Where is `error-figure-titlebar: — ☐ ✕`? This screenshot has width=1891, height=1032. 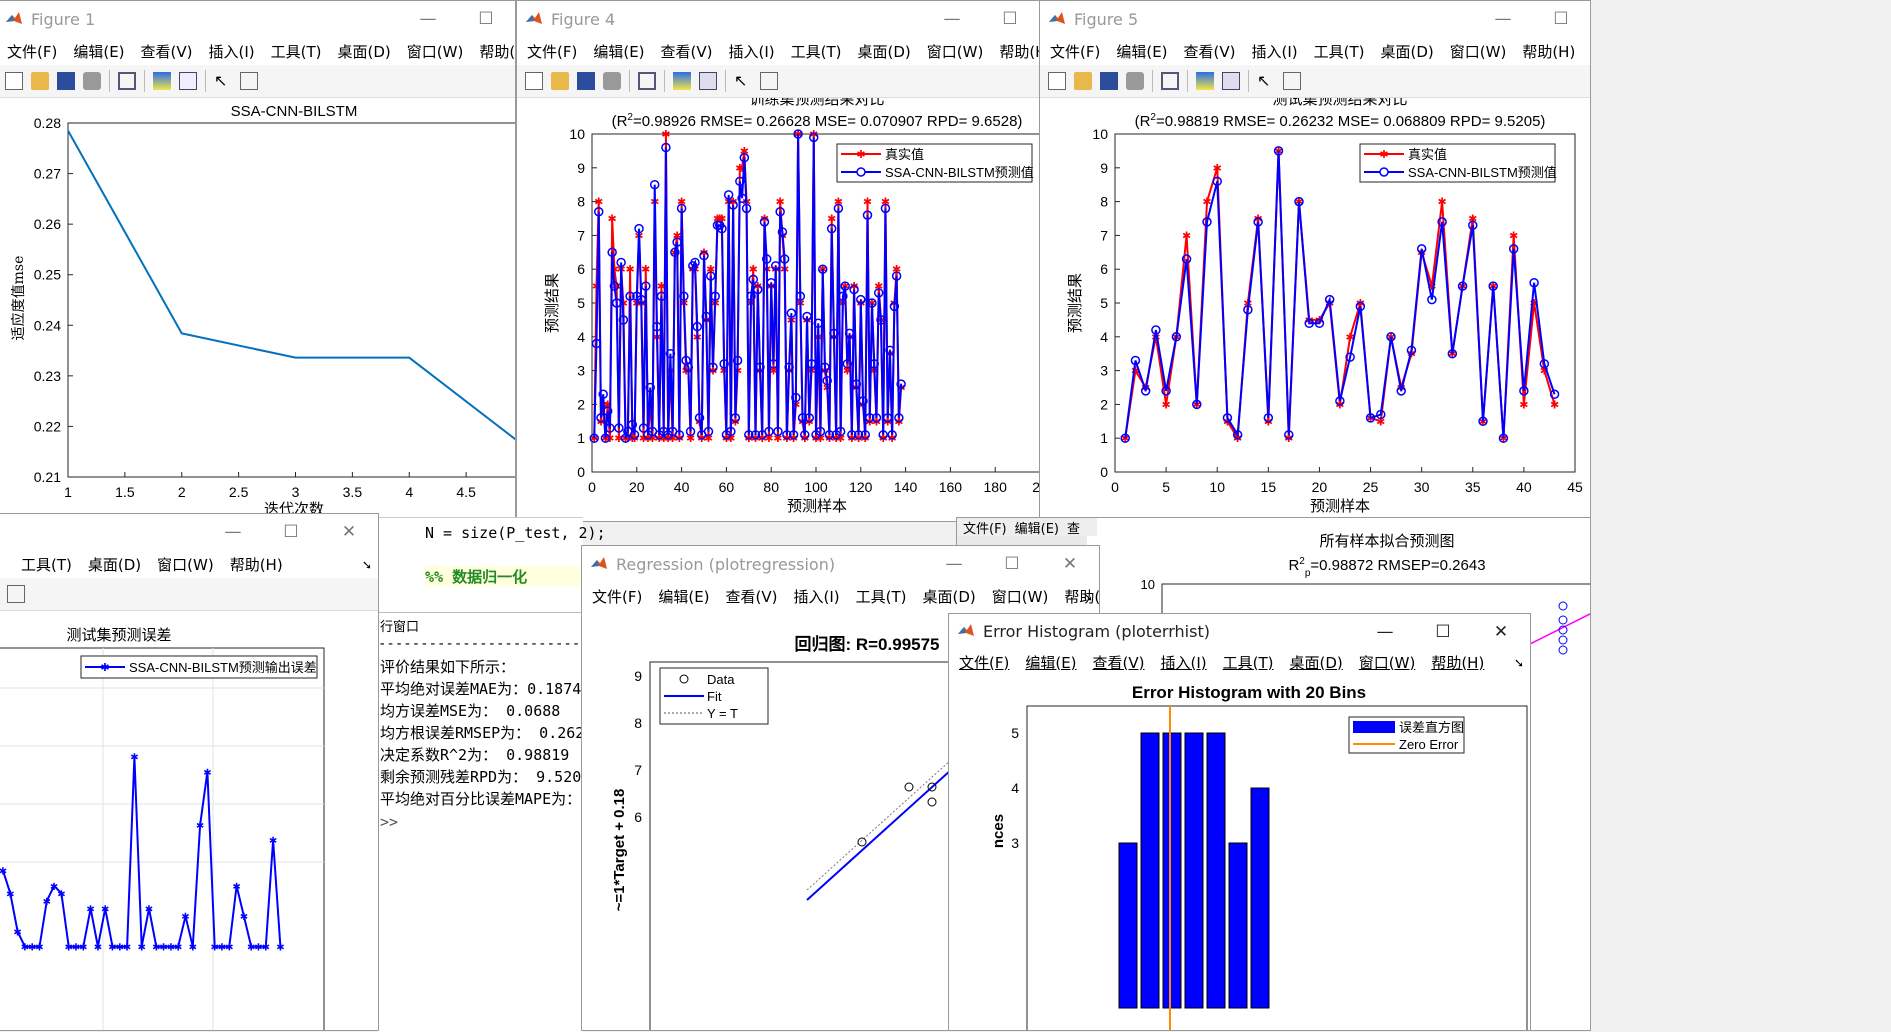
error-figure-titlebar: — ☐ ✕ is located at coordinates (189, 532).